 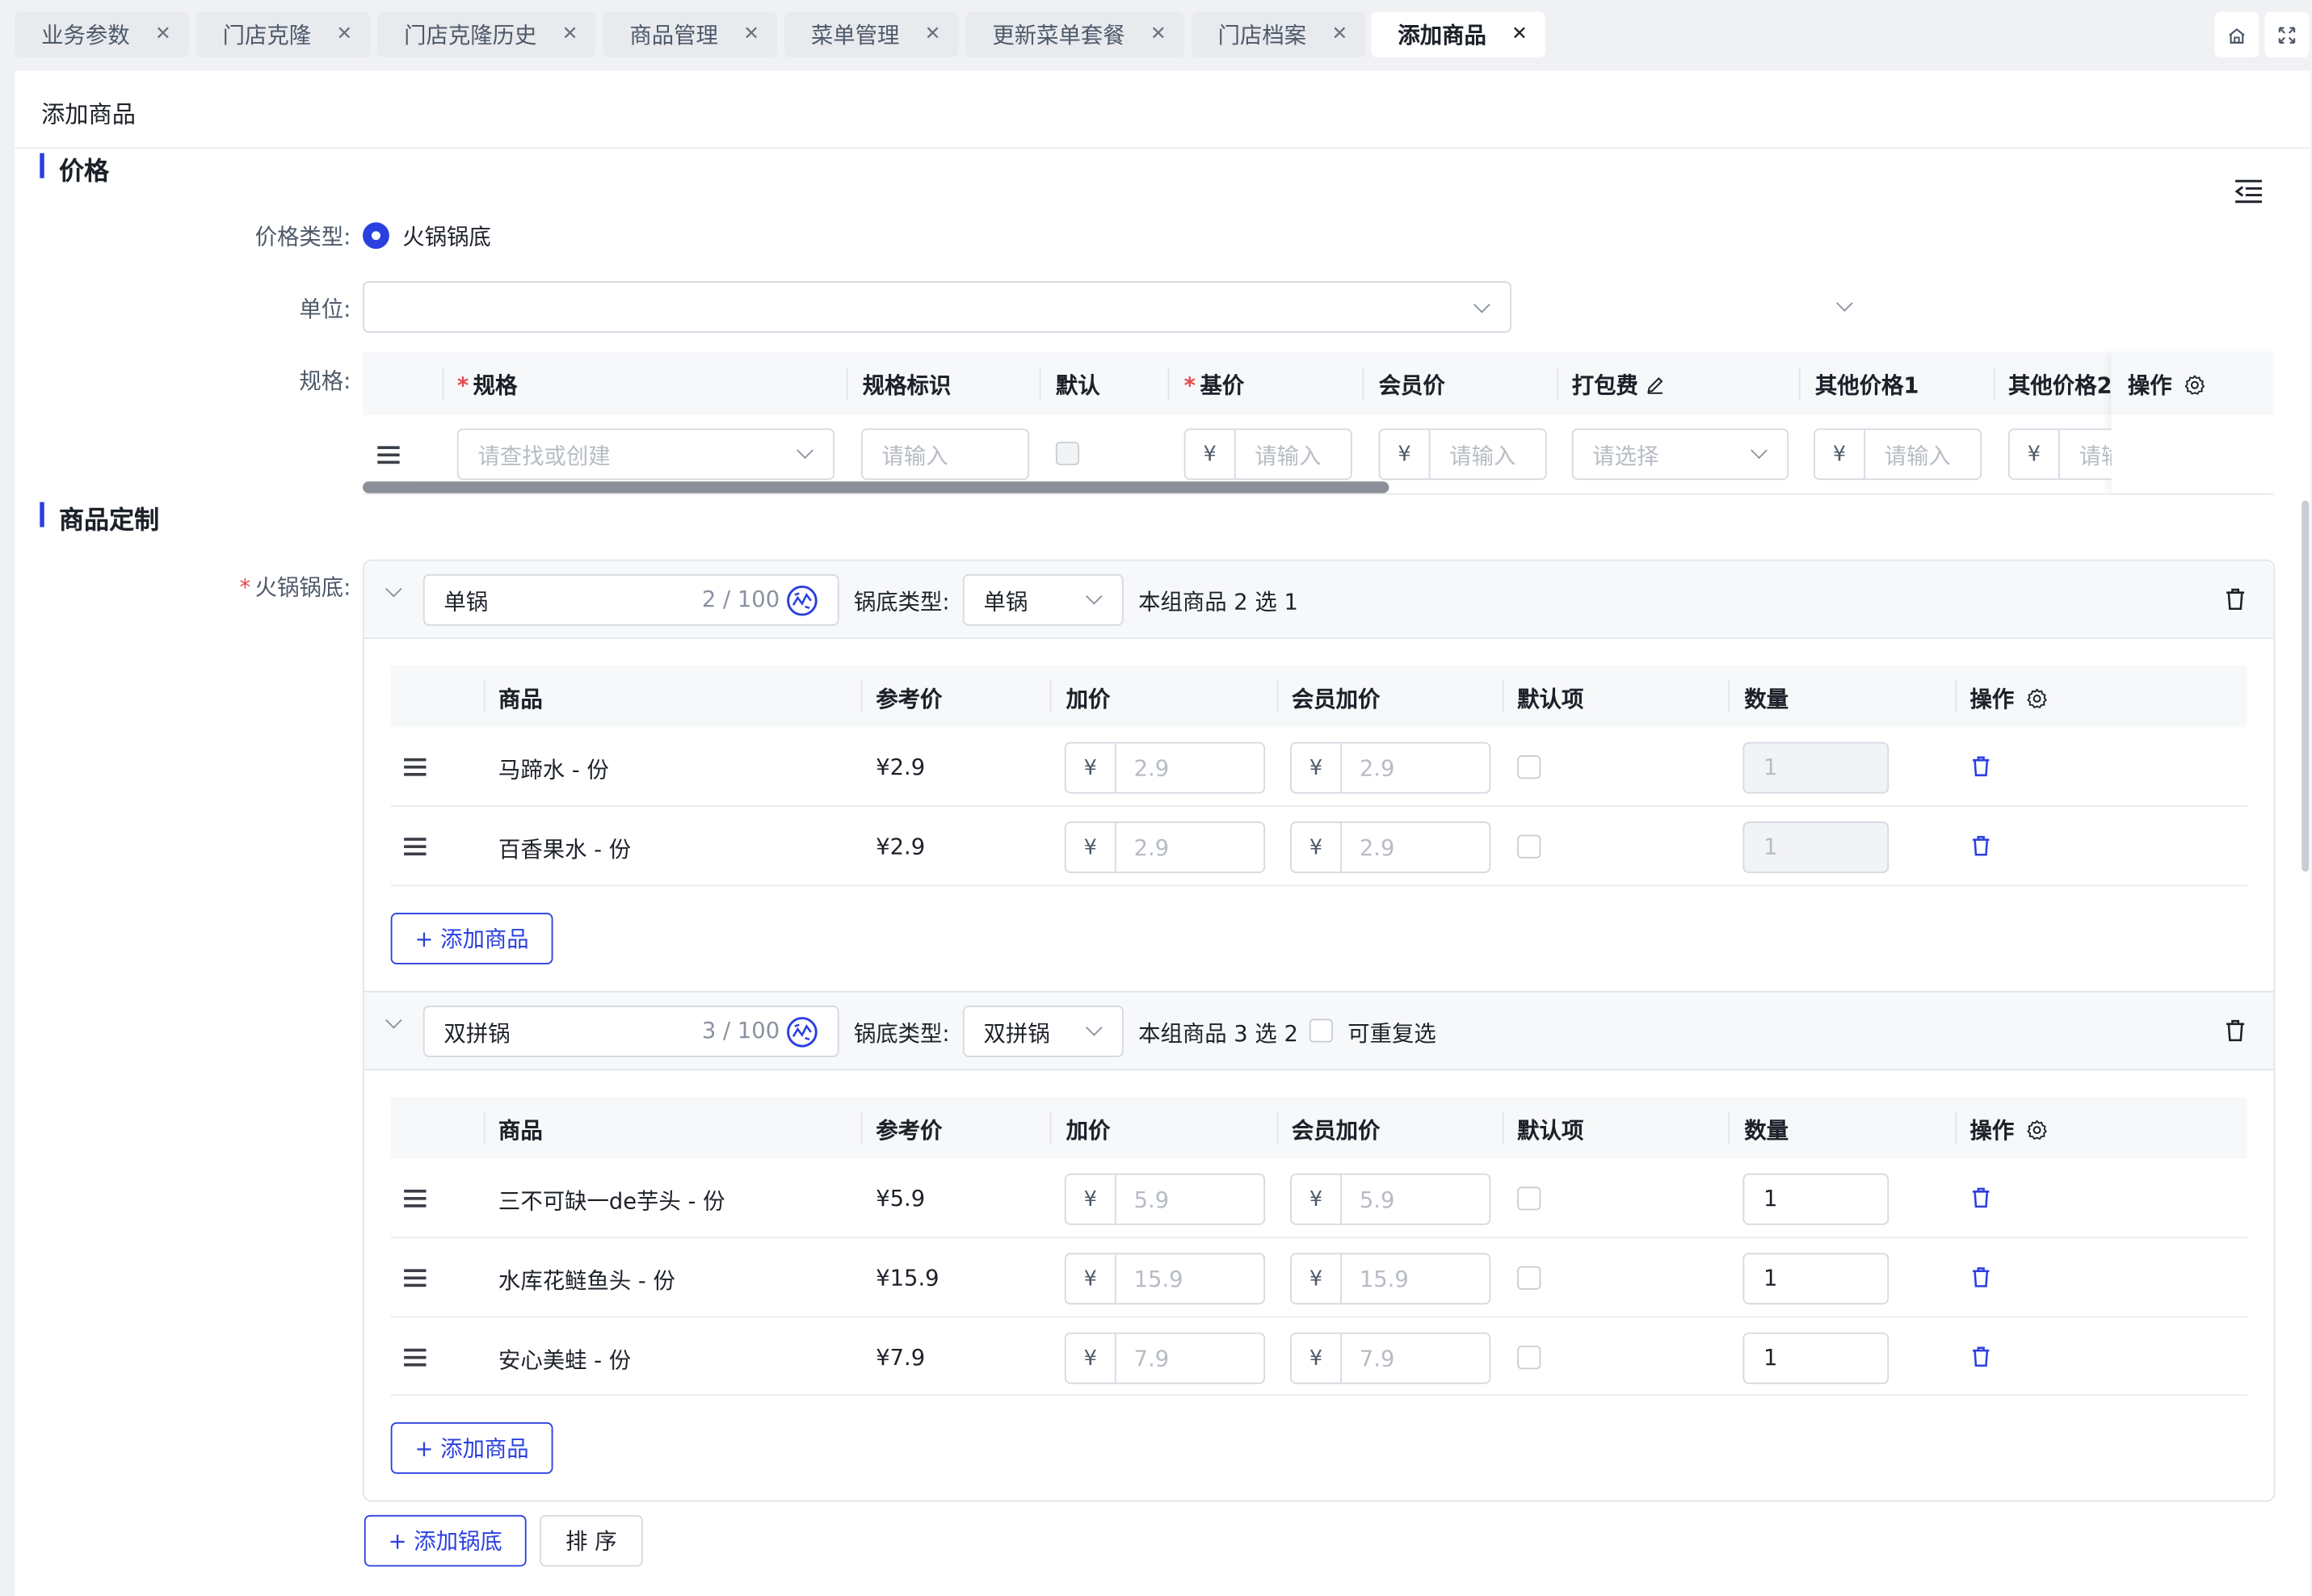 What do you see at coordinates (1390, 1199) in the screenshot?
I see `member-add-price-input: ¥5.9` at bounding box center [1390, 1199].